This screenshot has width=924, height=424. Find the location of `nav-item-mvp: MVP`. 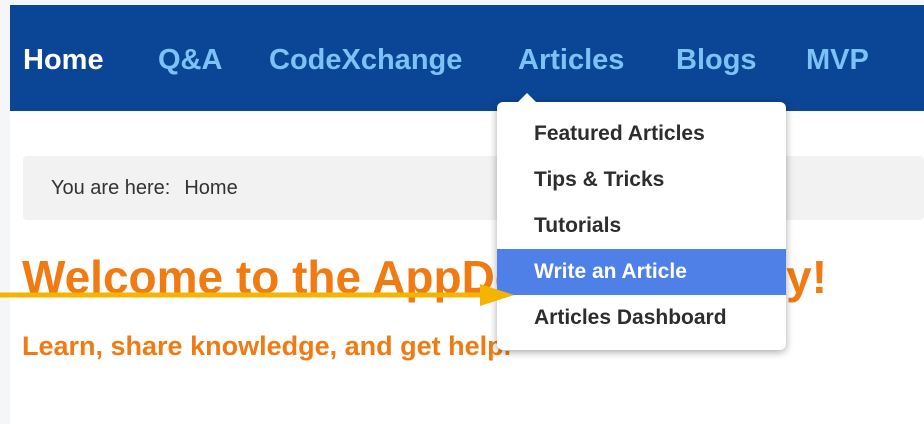

nav-item-mvp: MVP is located at coordinates (837, 60).